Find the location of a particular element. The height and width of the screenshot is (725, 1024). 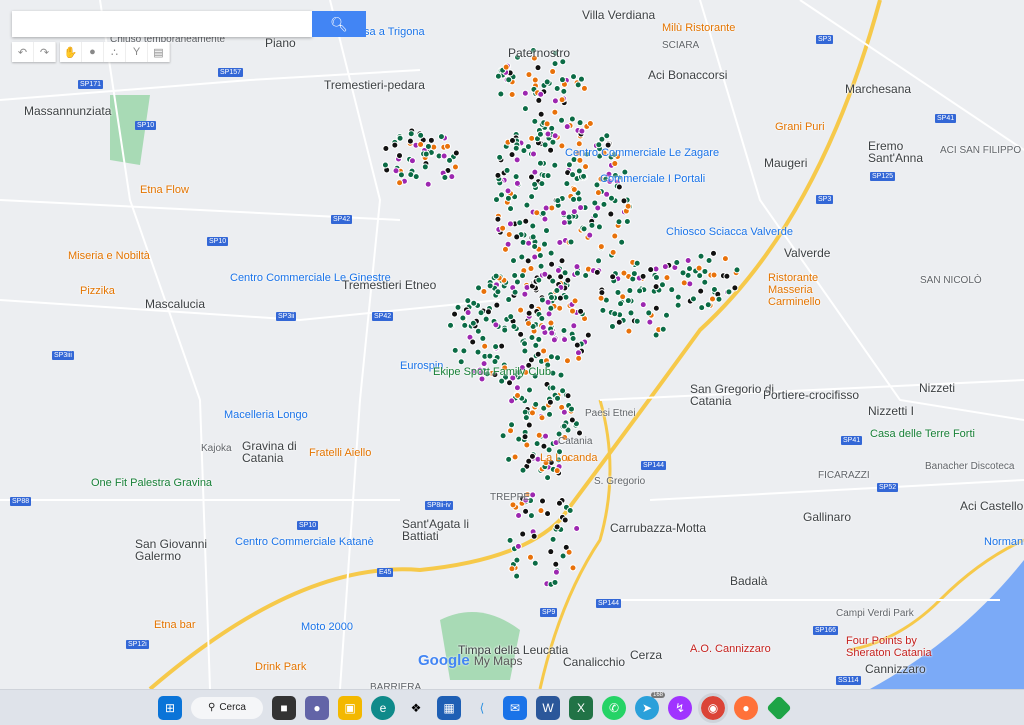

hand-icon: ✋ is located at coordinates (71, 52).